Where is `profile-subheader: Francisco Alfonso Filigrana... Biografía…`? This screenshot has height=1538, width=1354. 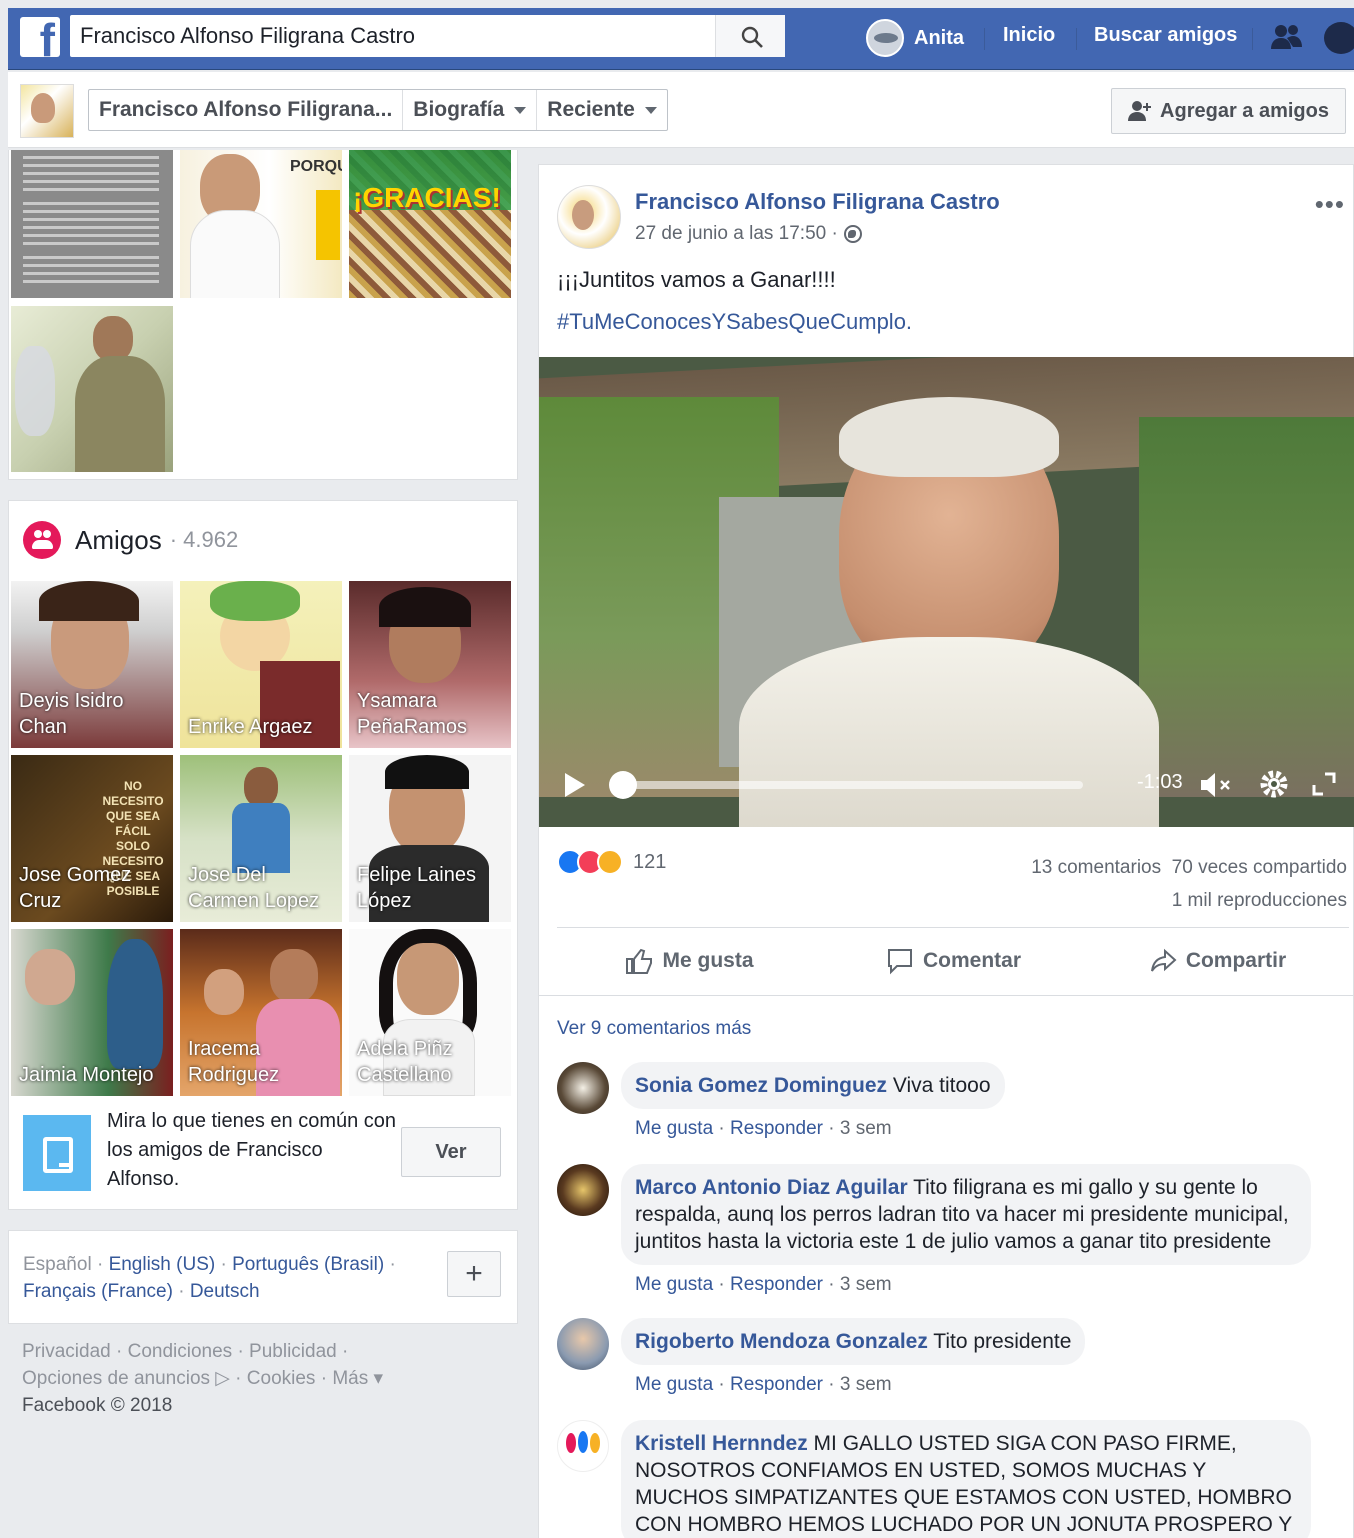 profile-subheader: Francisco Alfonso Filigrana... Biografía… is located at coordinates (681, 110).